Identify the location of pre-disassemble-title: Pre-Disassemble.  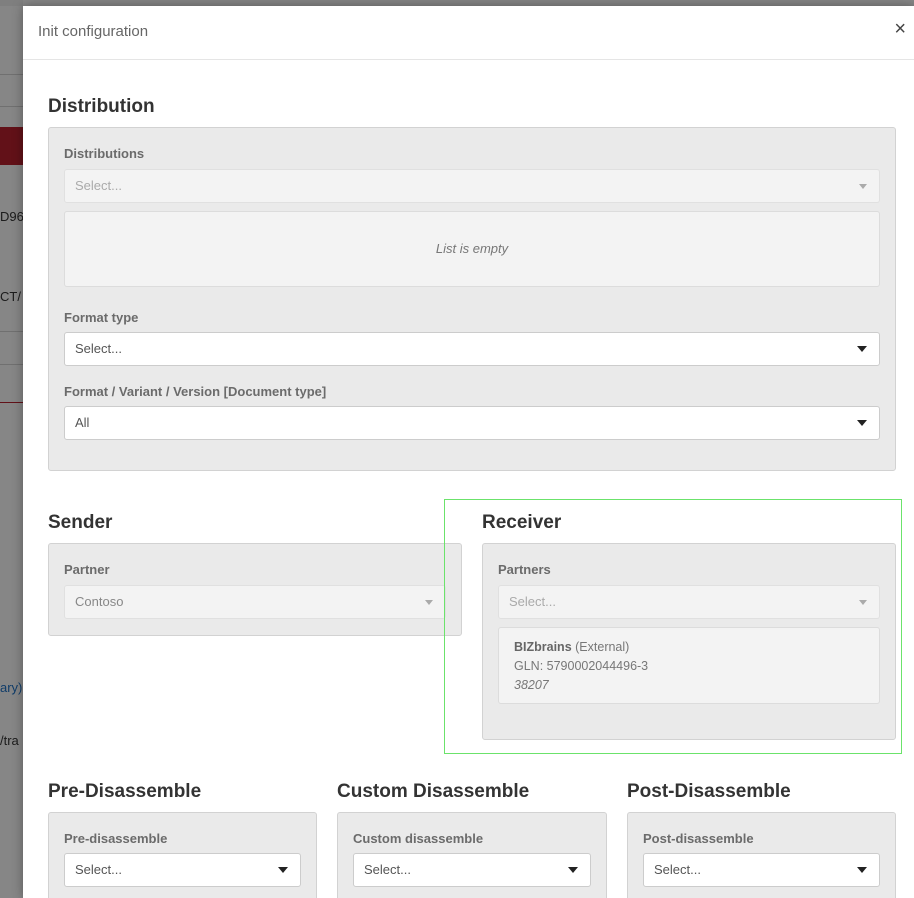
(125, 791).